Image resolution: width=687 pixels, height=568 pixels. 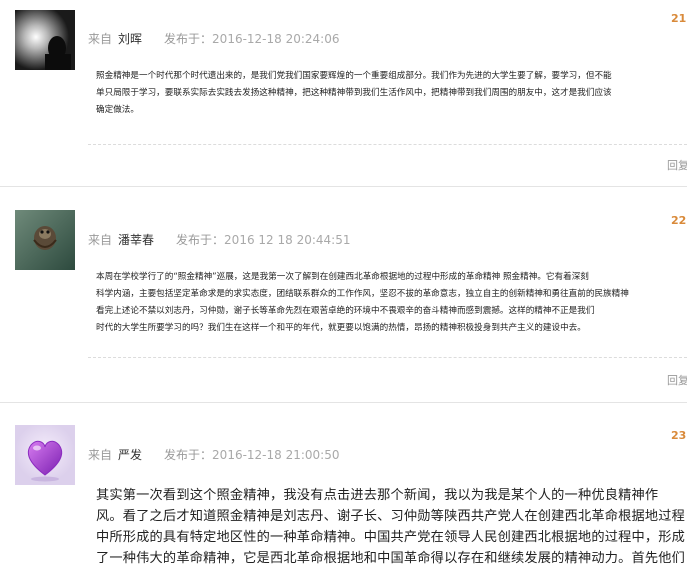 I want to click on comment-meta: 来自 严发 发布于：2016-12-18 21:00:50, so click(x=214, y=454).